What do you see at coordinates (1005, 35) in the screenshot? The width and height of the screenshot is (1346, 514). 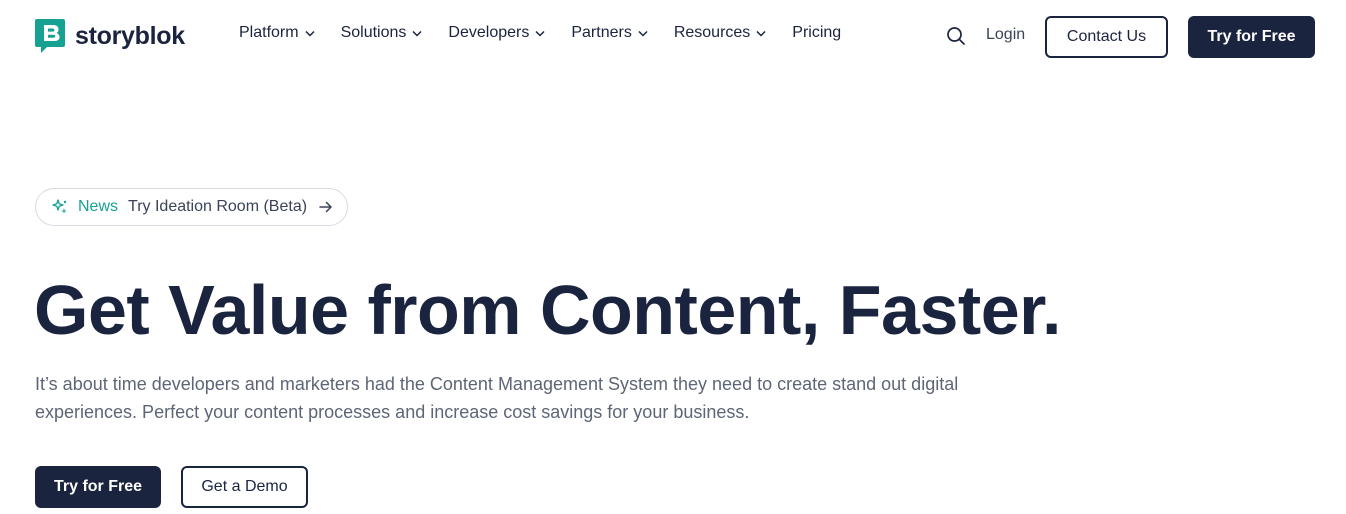 I see `login-link: Login` at bounding box center [1005, 35].